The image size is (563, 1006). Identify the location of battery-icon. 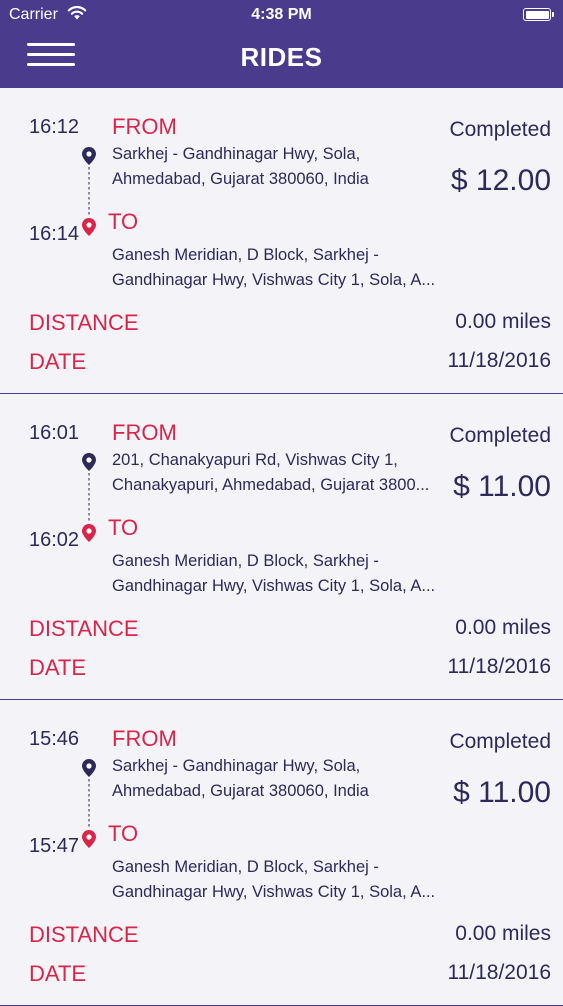
(538, 14).